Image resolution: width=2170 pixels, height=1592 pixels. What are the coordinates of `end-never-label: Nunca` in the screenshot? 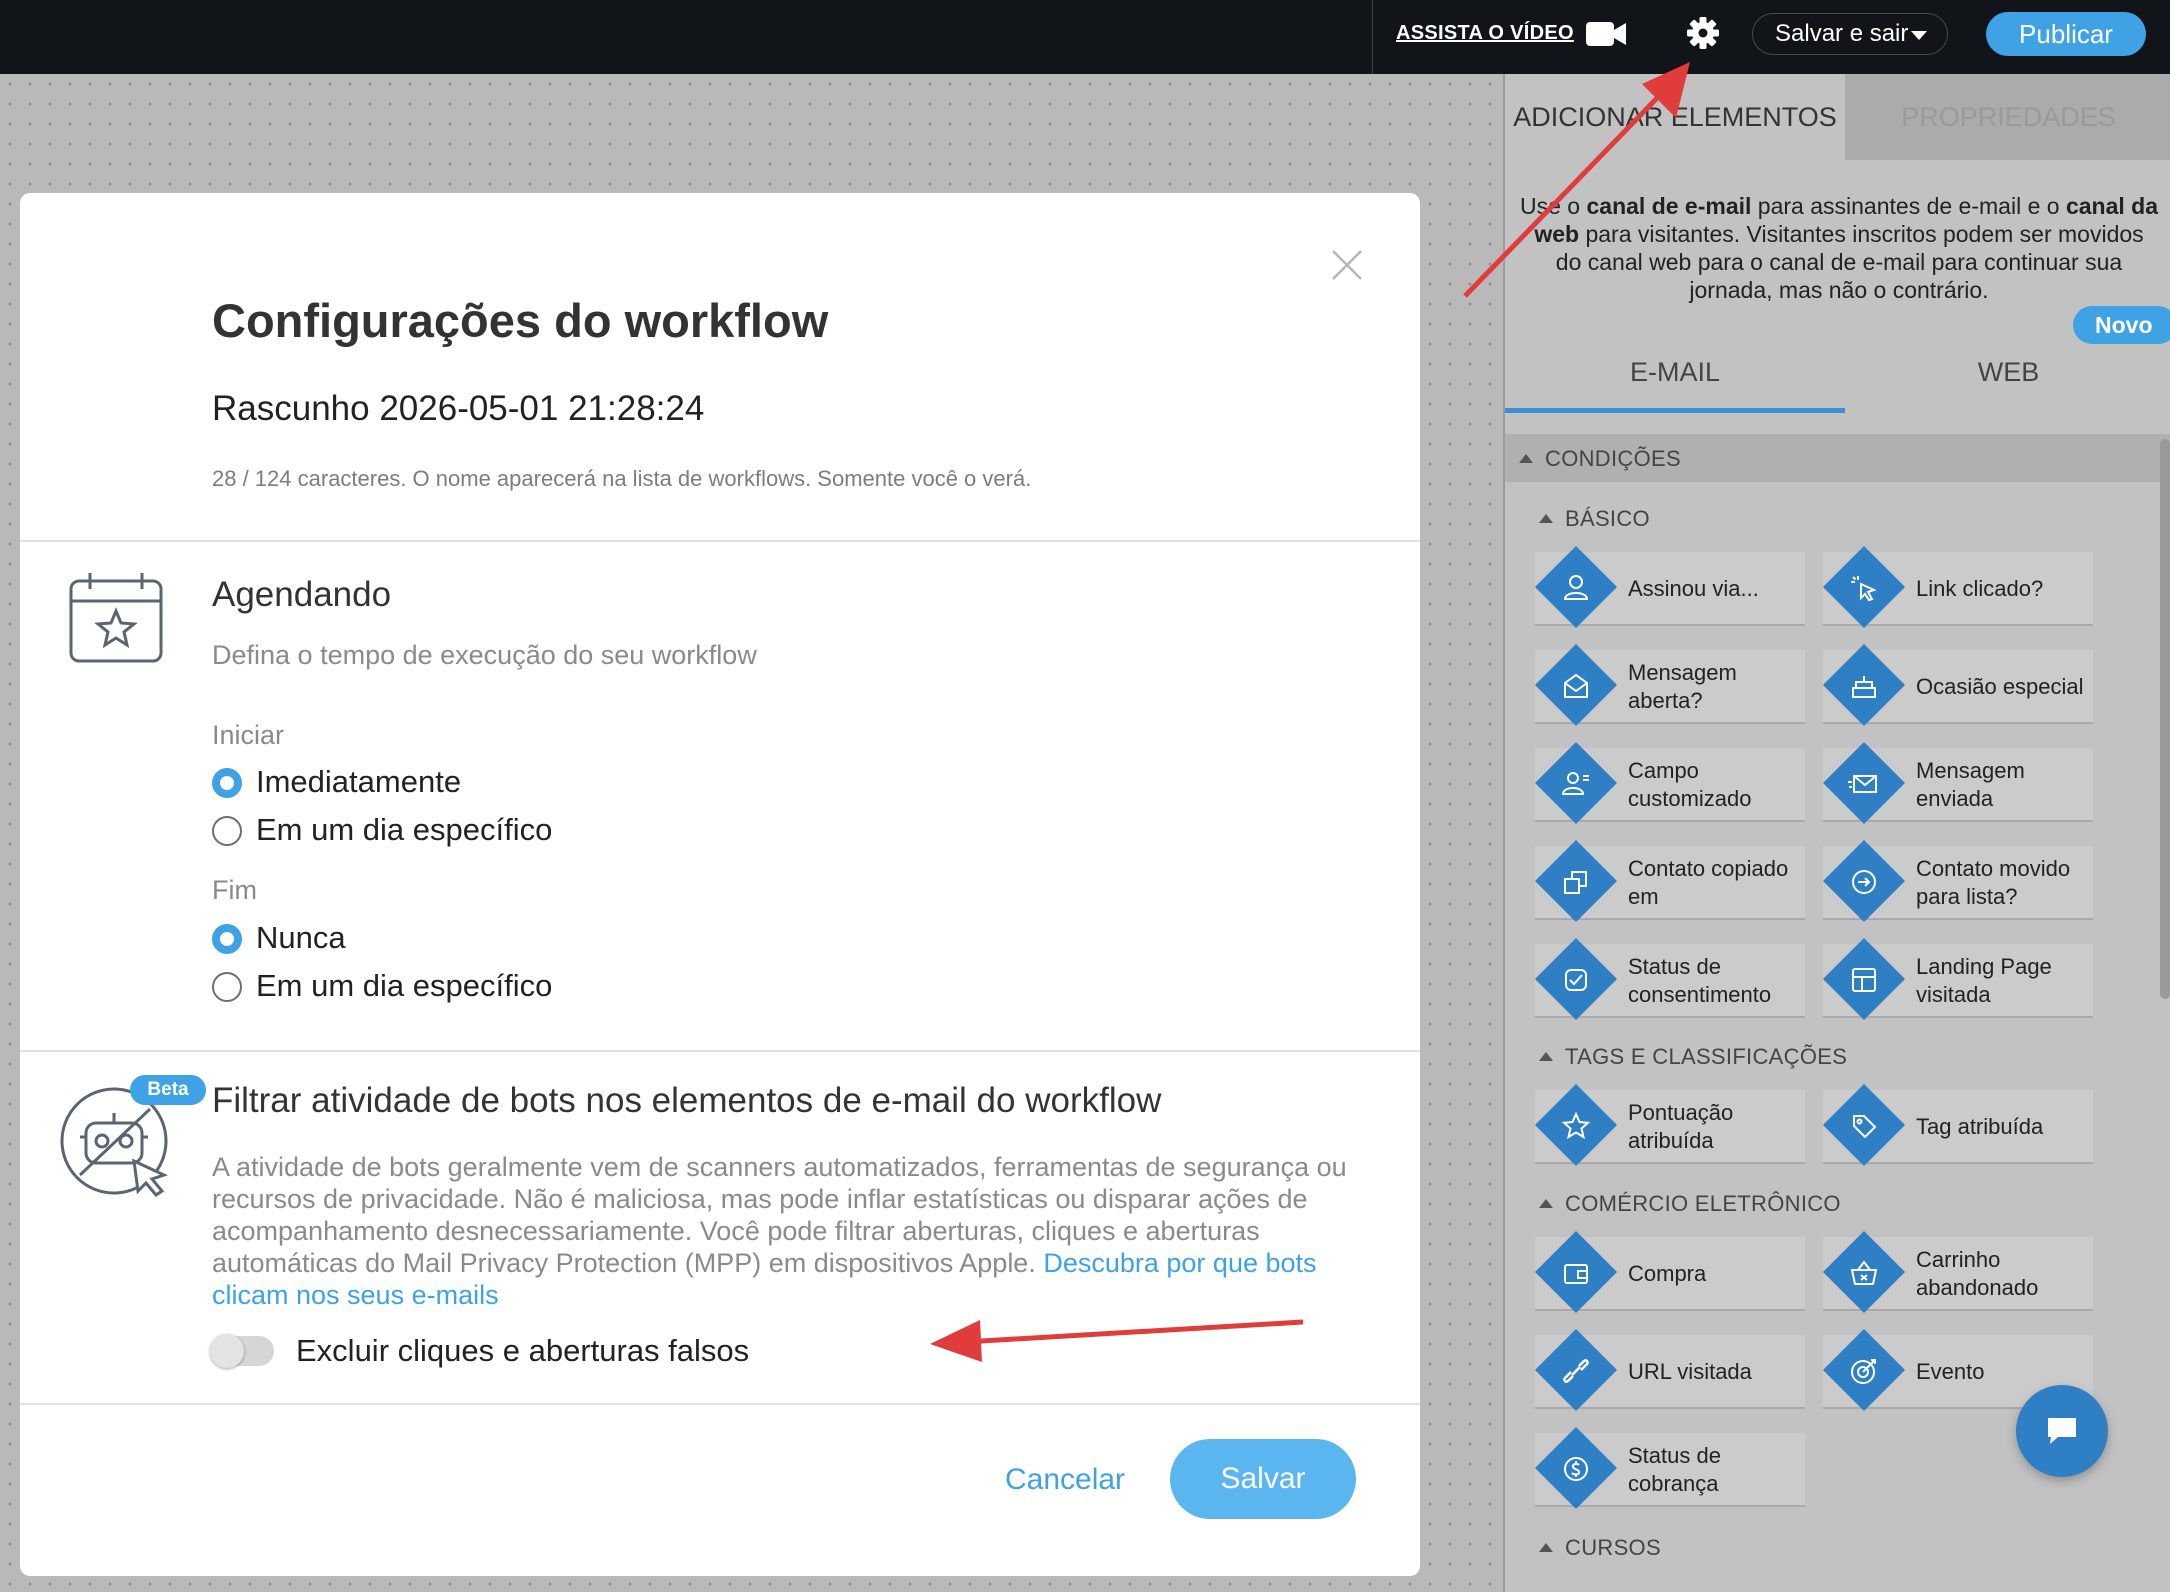 It's located at (301, 938).